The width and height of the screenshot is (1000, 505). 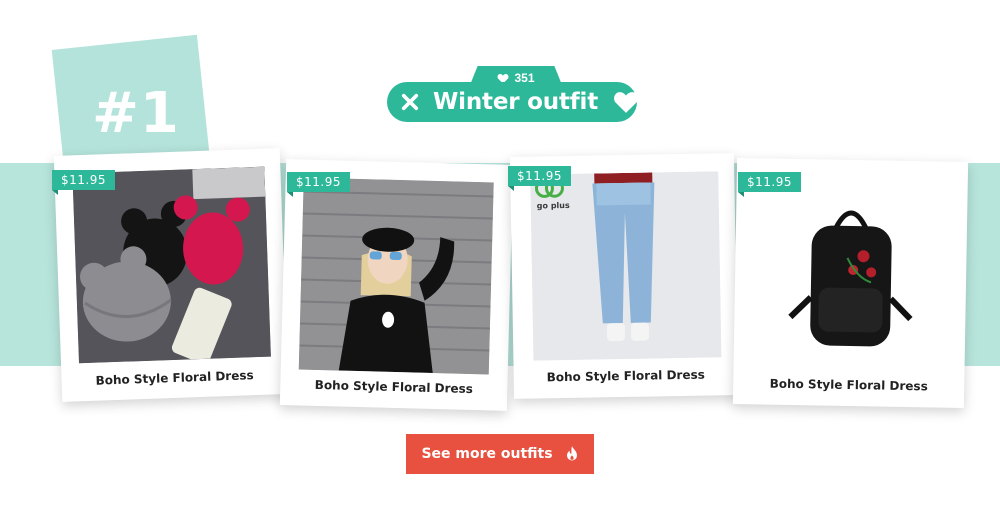 What do you see at coordinates (571, 453) in the screenshot?
I see `flame-icon` at bounding box center [571, 453].